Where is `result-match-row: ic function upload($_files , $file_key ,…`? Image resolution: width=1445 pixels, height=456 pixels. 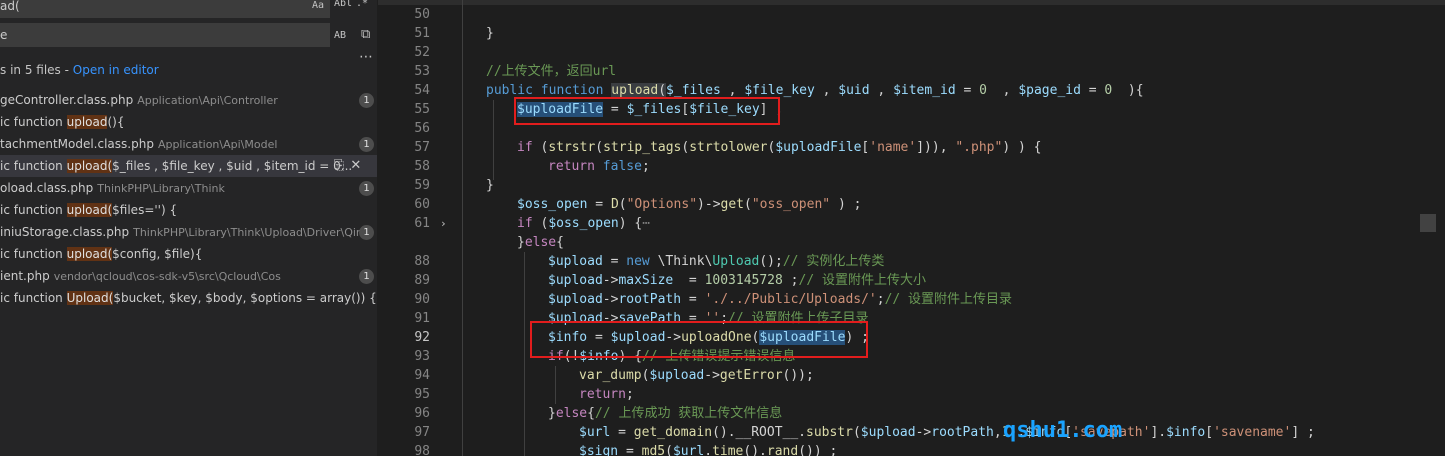 result-match-row: ic function upload($_files , $file_key ,… is located at coordinates (188, 166).